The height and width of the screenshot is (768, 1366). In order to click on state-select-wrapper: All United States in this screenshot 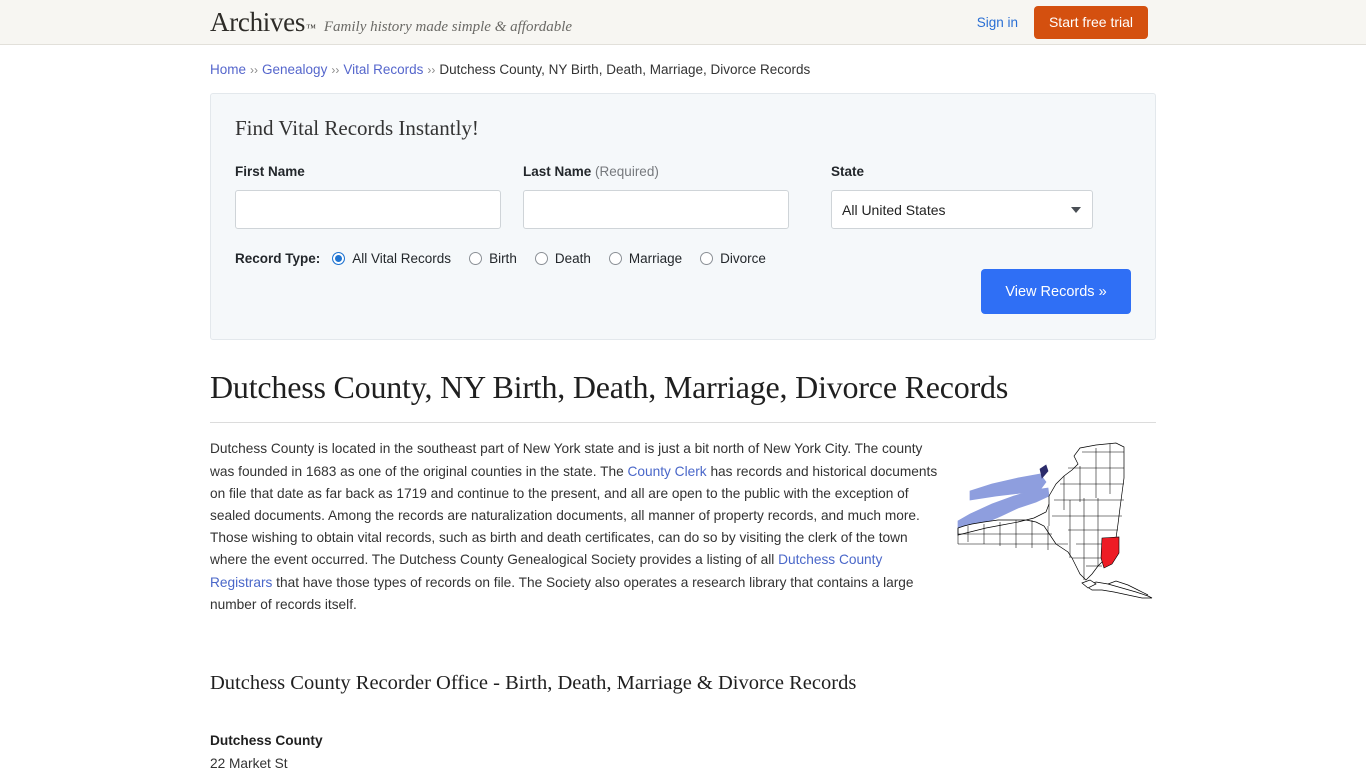, I will do `click(962, 209)`.